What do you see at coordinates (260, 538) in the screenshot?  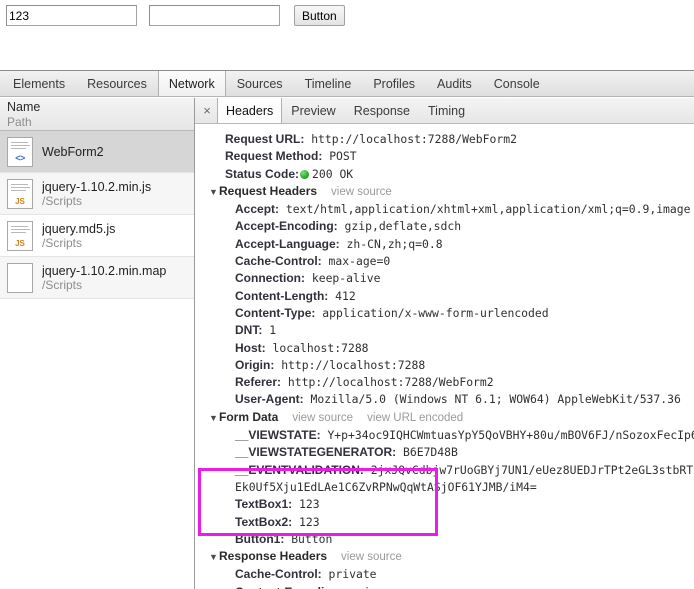 I see `form-data-key: Button1:` at bounding box center [260, 538].